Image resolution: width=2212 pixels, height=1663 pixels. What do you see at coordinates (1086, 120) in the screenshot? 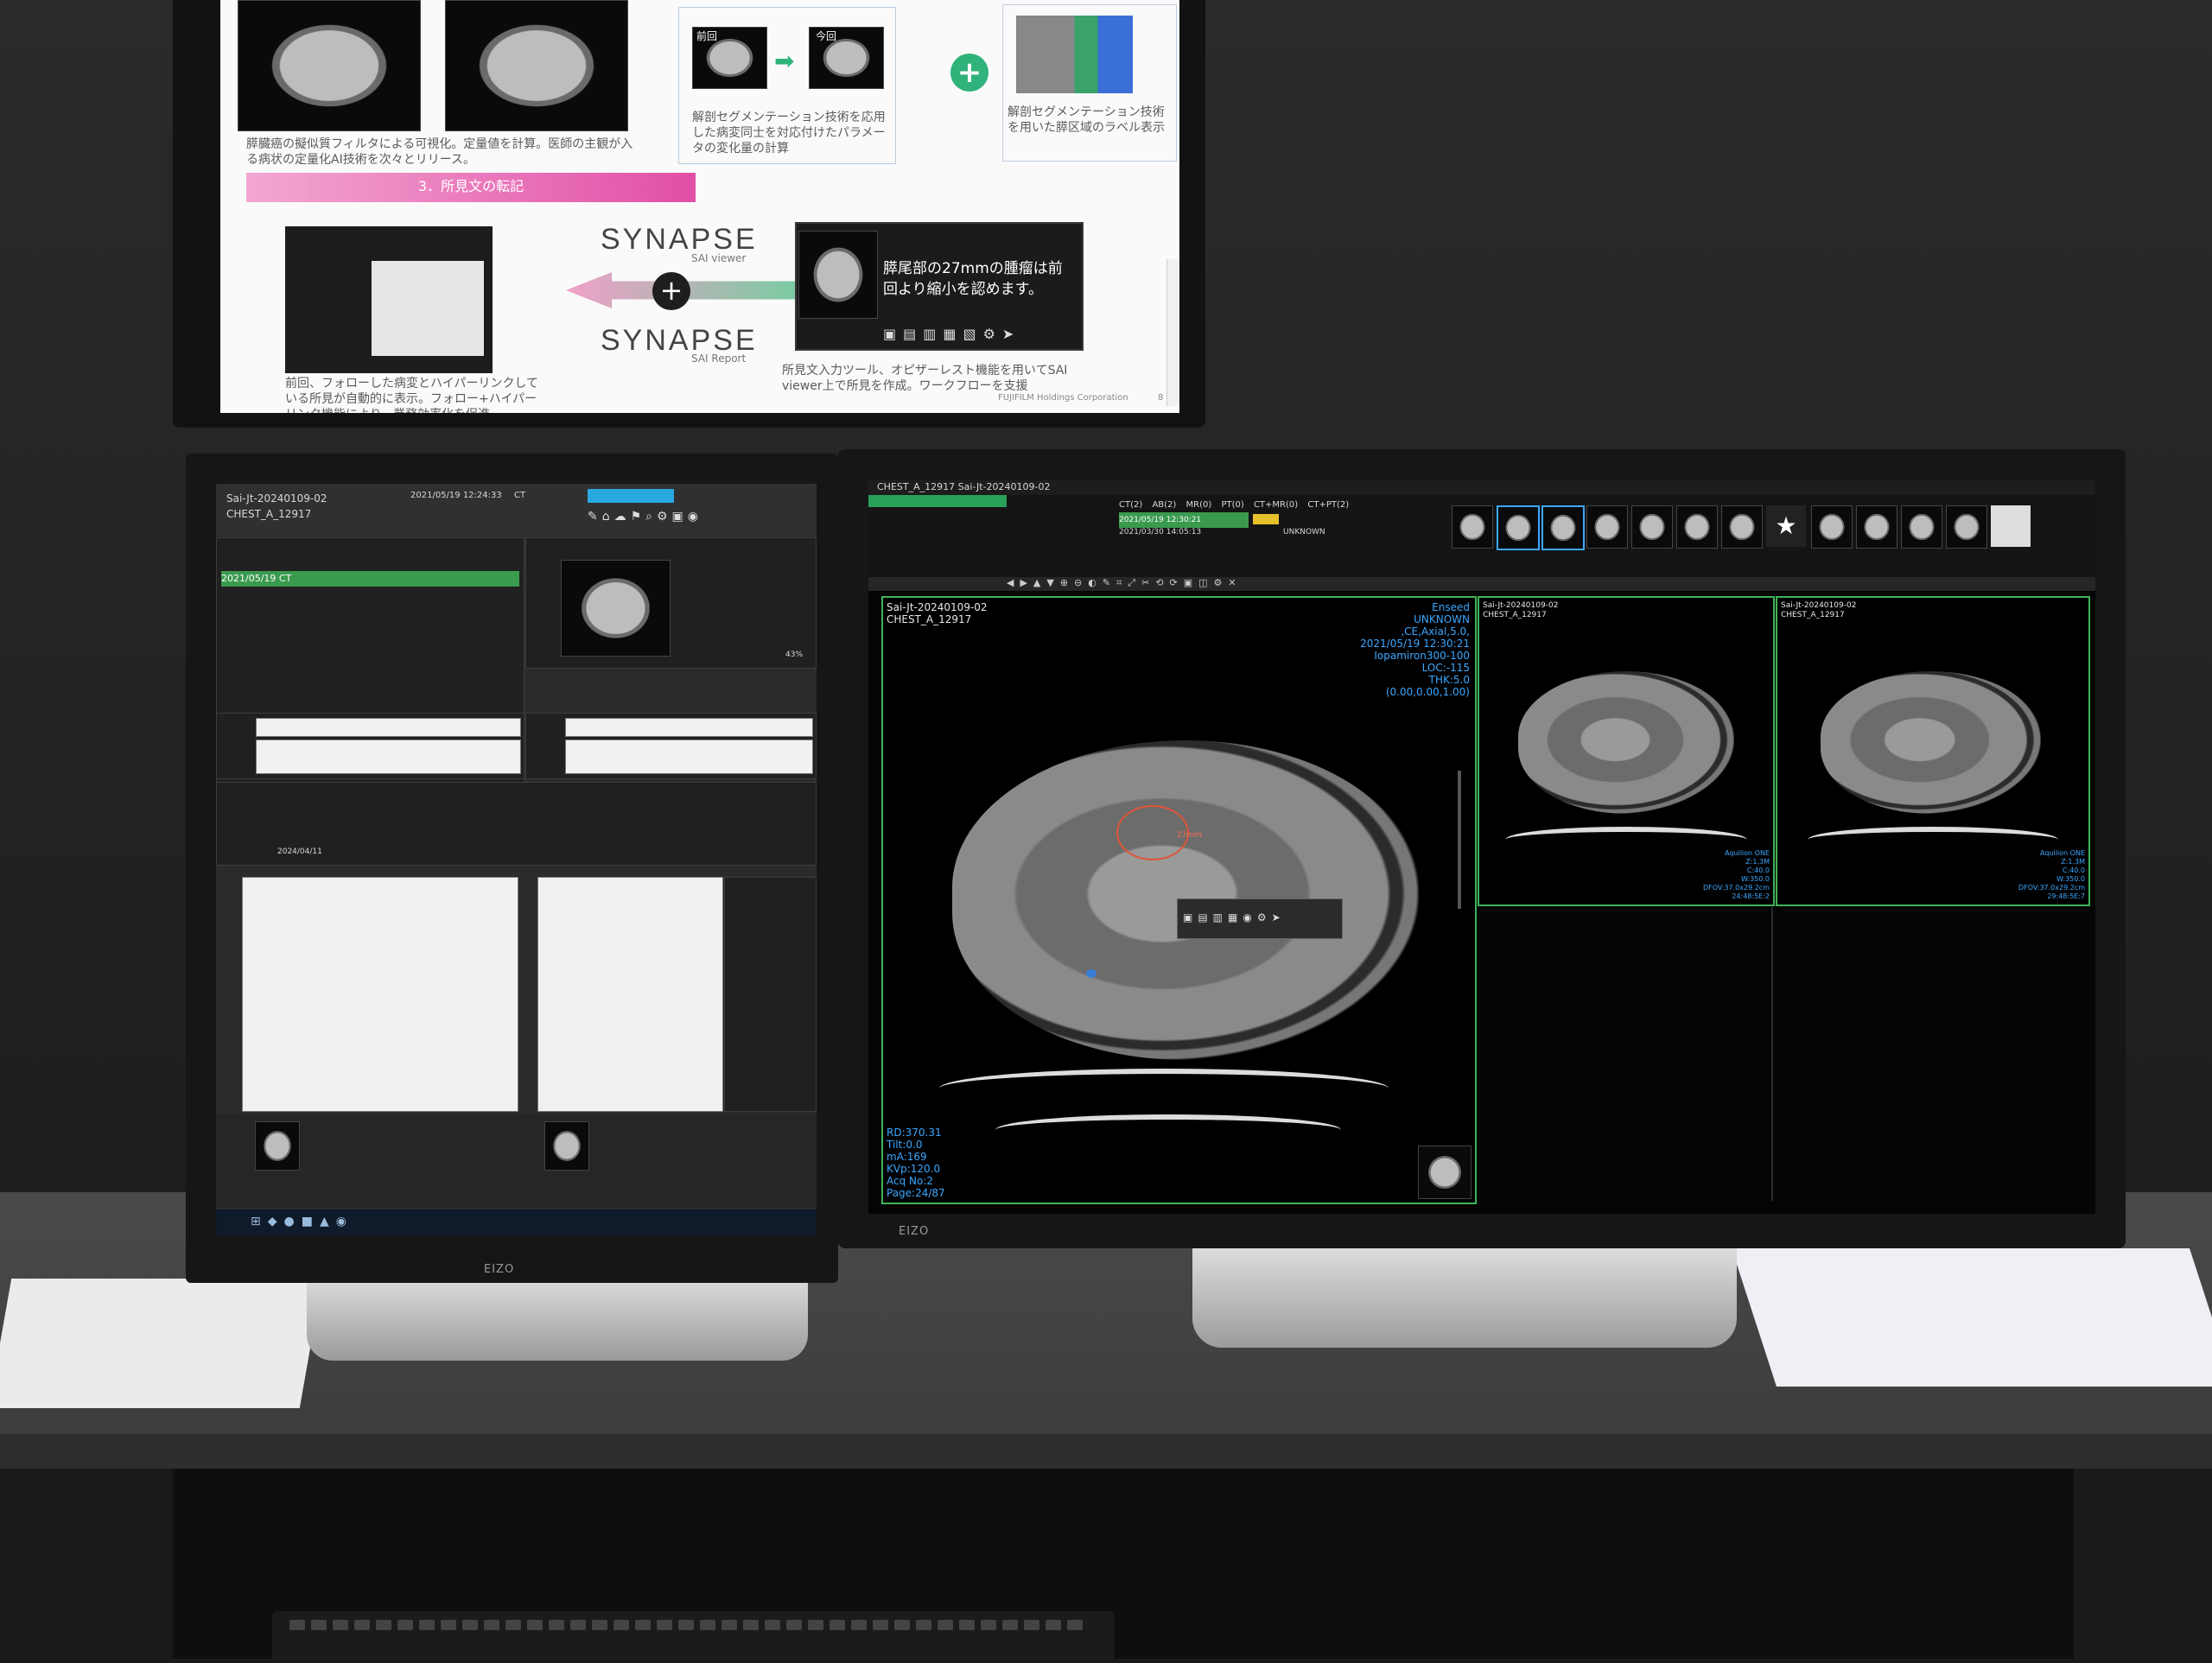
I see `seg-text-2: 解剖セグメンテーション技術を用いた膵区域のラベル表示` at bounding box center [1086, 120].